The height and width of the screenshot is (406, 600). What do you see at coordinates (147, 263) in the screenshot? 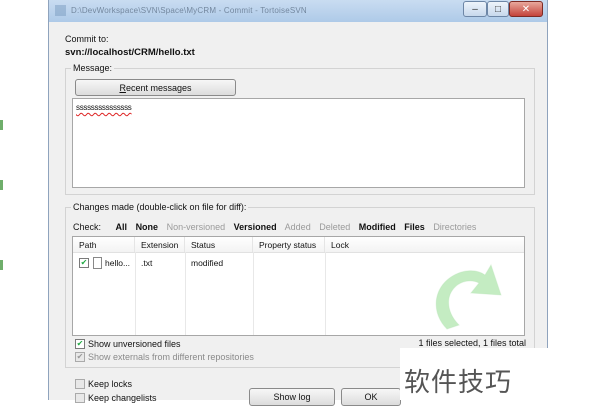
I see `row-extension: .txt` at bounding box center [147, 263].